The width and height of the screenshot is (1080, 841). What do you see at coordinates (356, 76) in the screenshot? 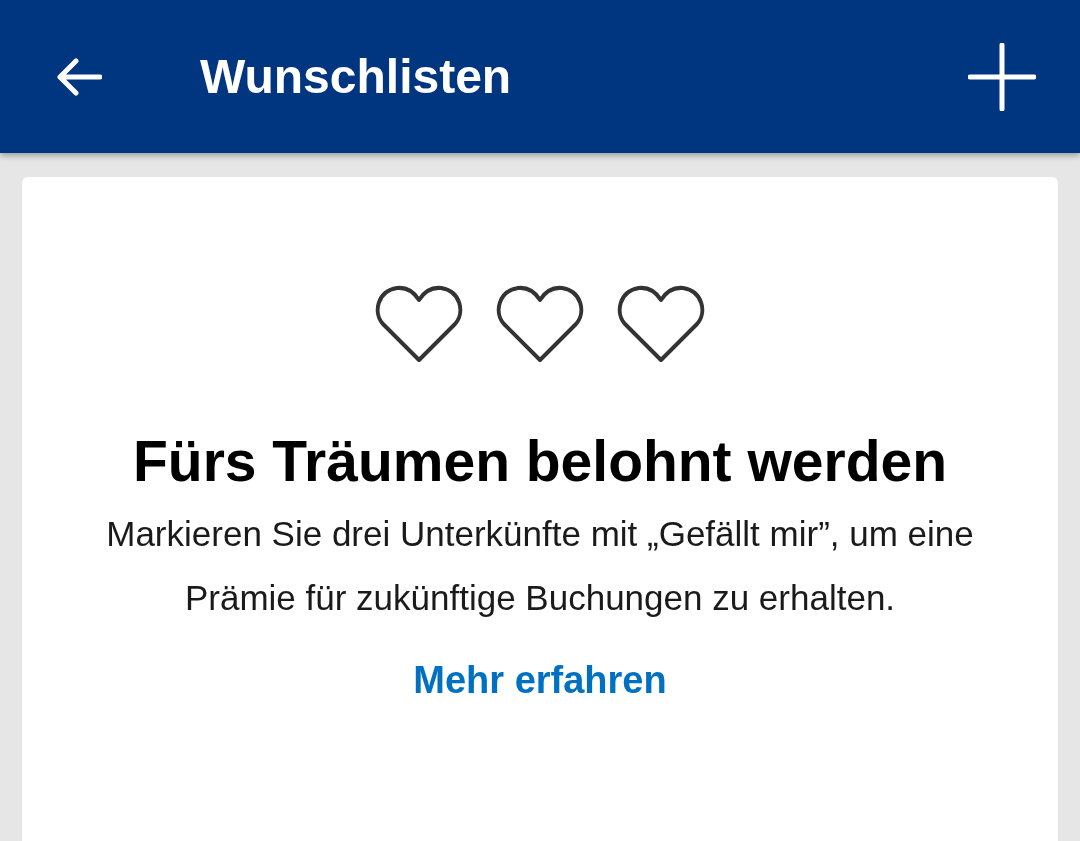
I see `screen-title: Wunschlisten` at bounding box center [356, 76].